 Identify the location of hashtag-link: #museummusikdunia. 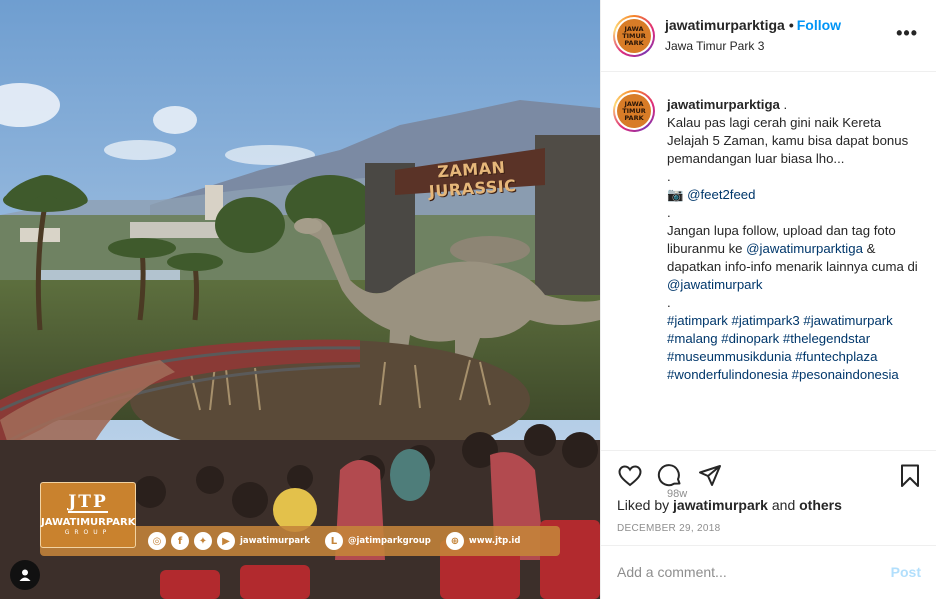
(729, 356).